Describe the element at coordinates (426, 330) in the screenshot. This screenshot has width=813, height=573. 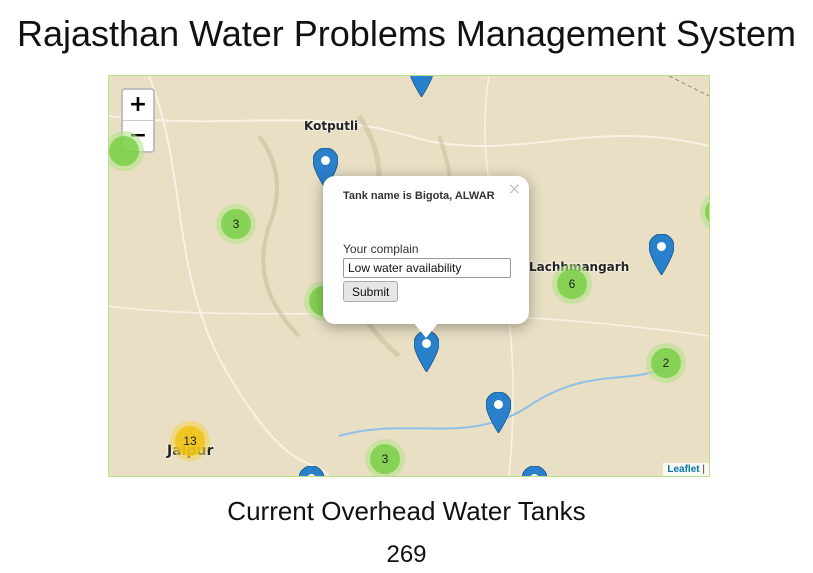
I see `popup-tip` at that location.